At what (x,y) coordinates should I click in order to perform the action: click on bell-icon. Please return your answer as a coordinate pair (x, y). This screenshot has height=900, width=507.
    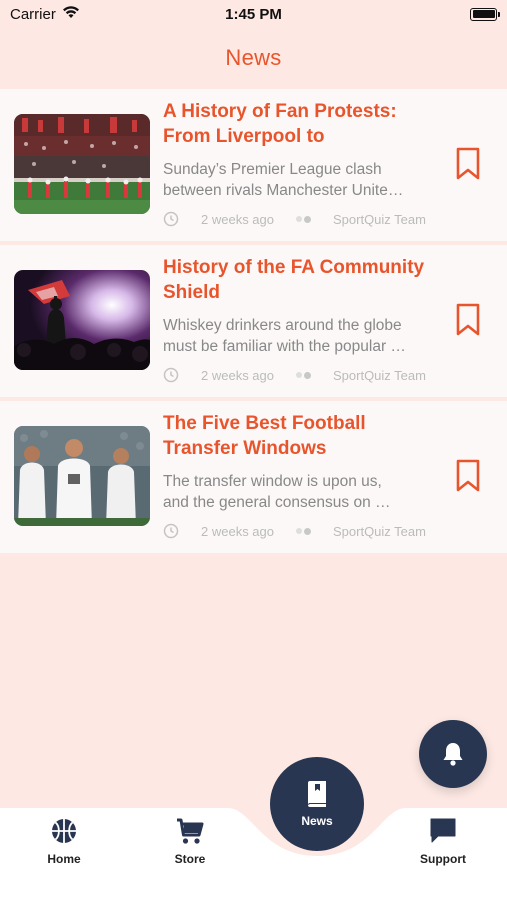
    Looking at the image, I should click on (453, 754).